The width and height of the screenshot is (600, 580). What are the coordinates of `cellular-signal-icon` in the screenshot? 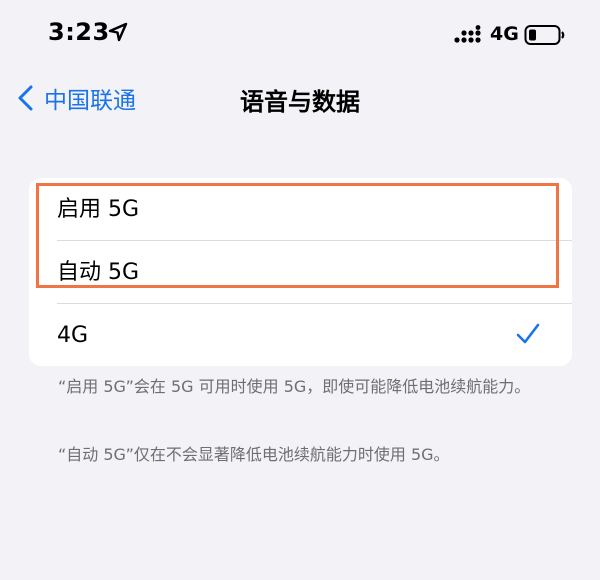 It's located at (467, 34).